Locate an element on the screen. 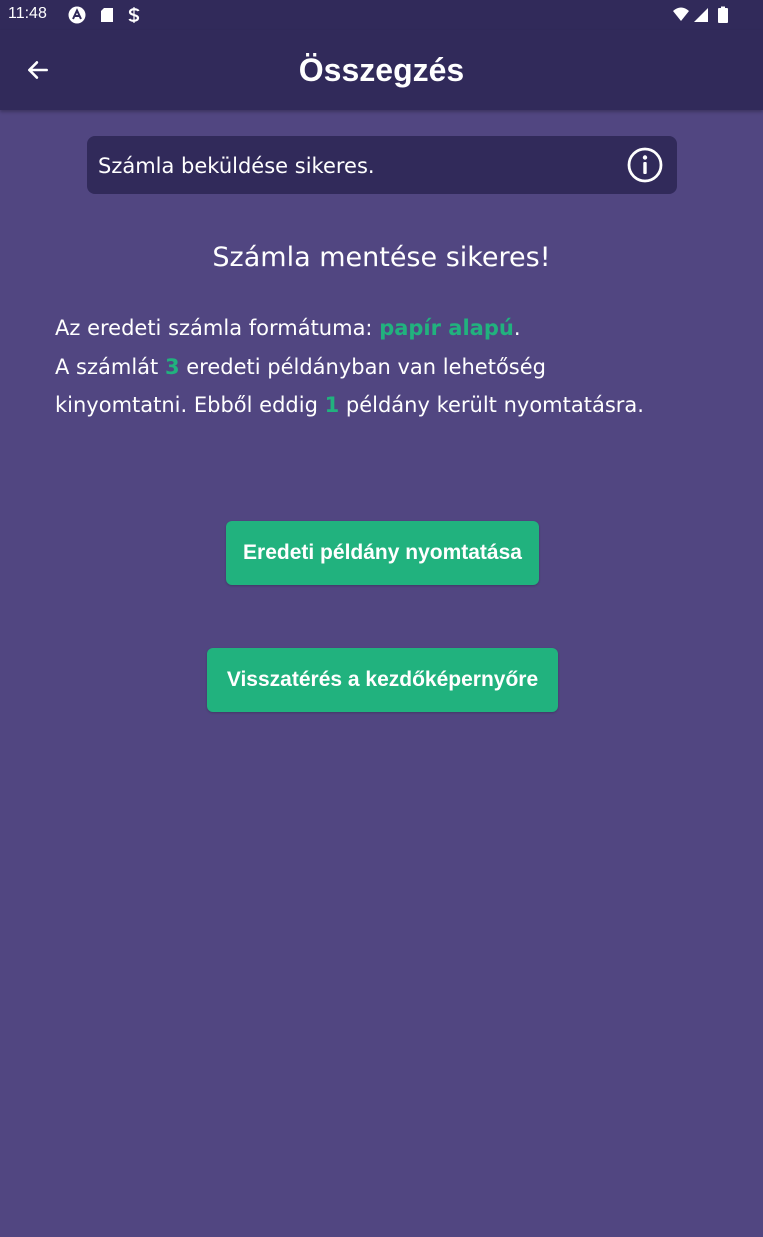  sd-card-icon is located at coordinates (107, 15).